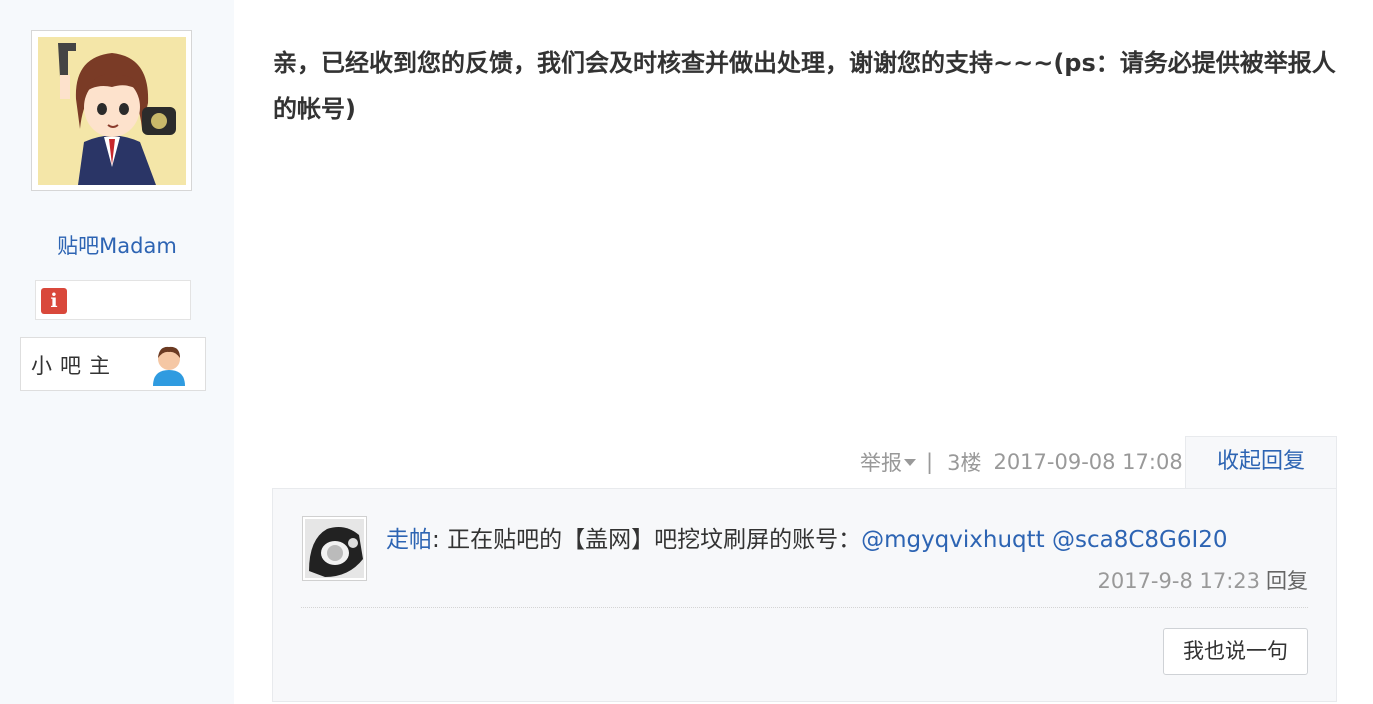 This screenshot has height=704, width=1373. I want to click on author-username: 贴吧Madam, so click(117, 245).